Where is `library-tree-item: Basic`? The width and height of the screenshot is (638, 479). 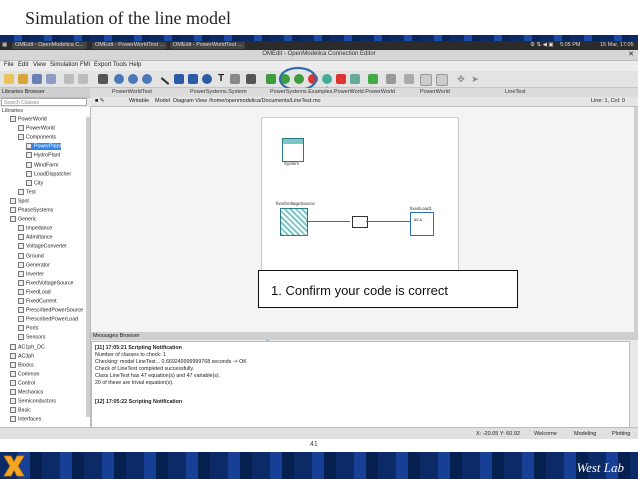 library-tree-item: Basic is located at coordinates (20, 410).